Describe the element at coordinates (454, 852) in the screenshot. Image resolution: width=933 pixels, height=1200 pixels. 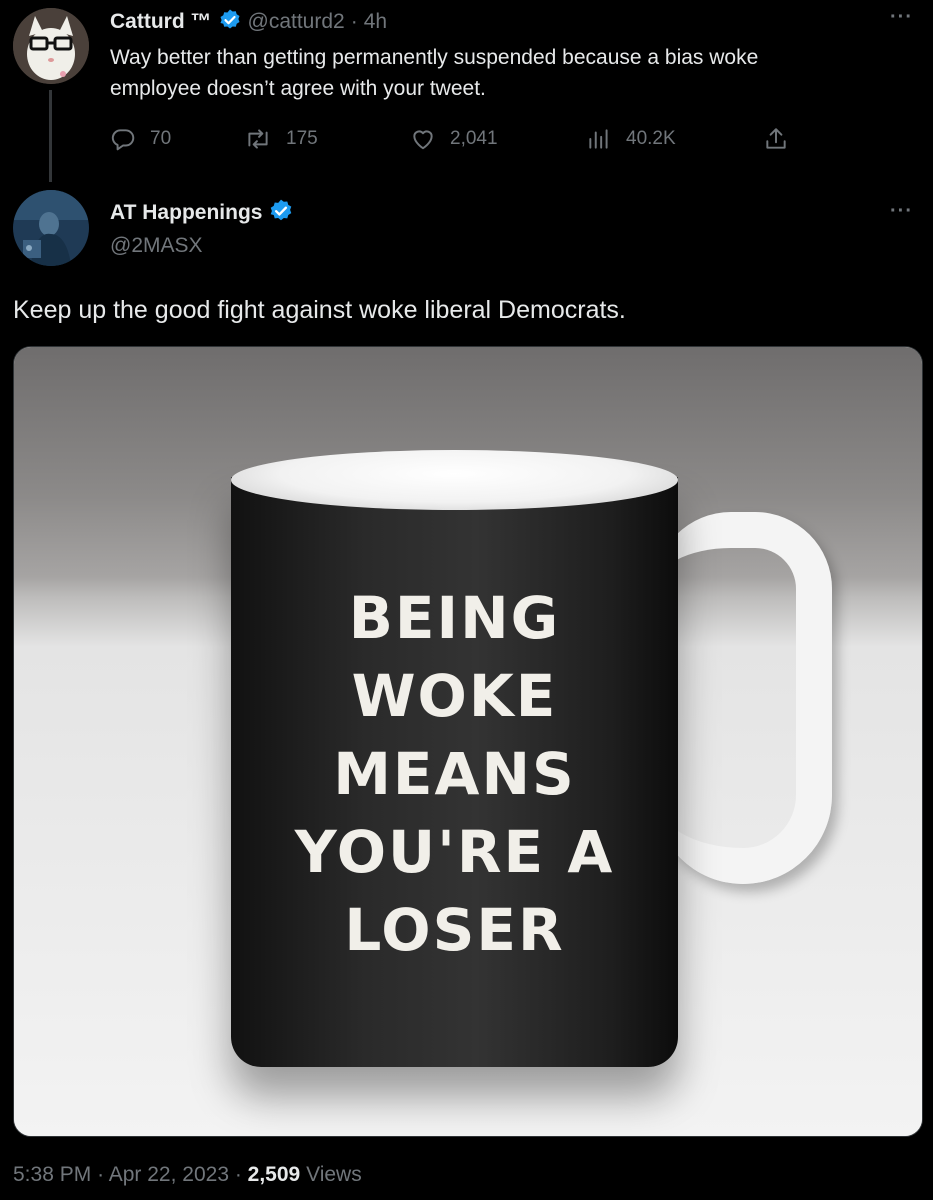
I see `mug-line-4: YOU'RE A` at that location.